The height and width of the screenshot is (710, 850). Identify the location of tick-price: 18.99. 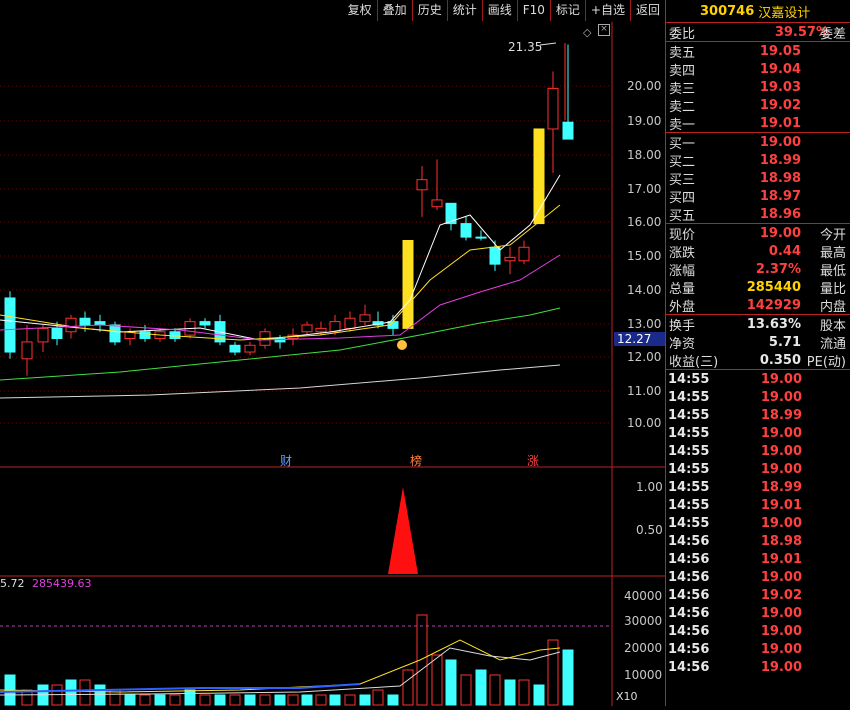
(781, 415).